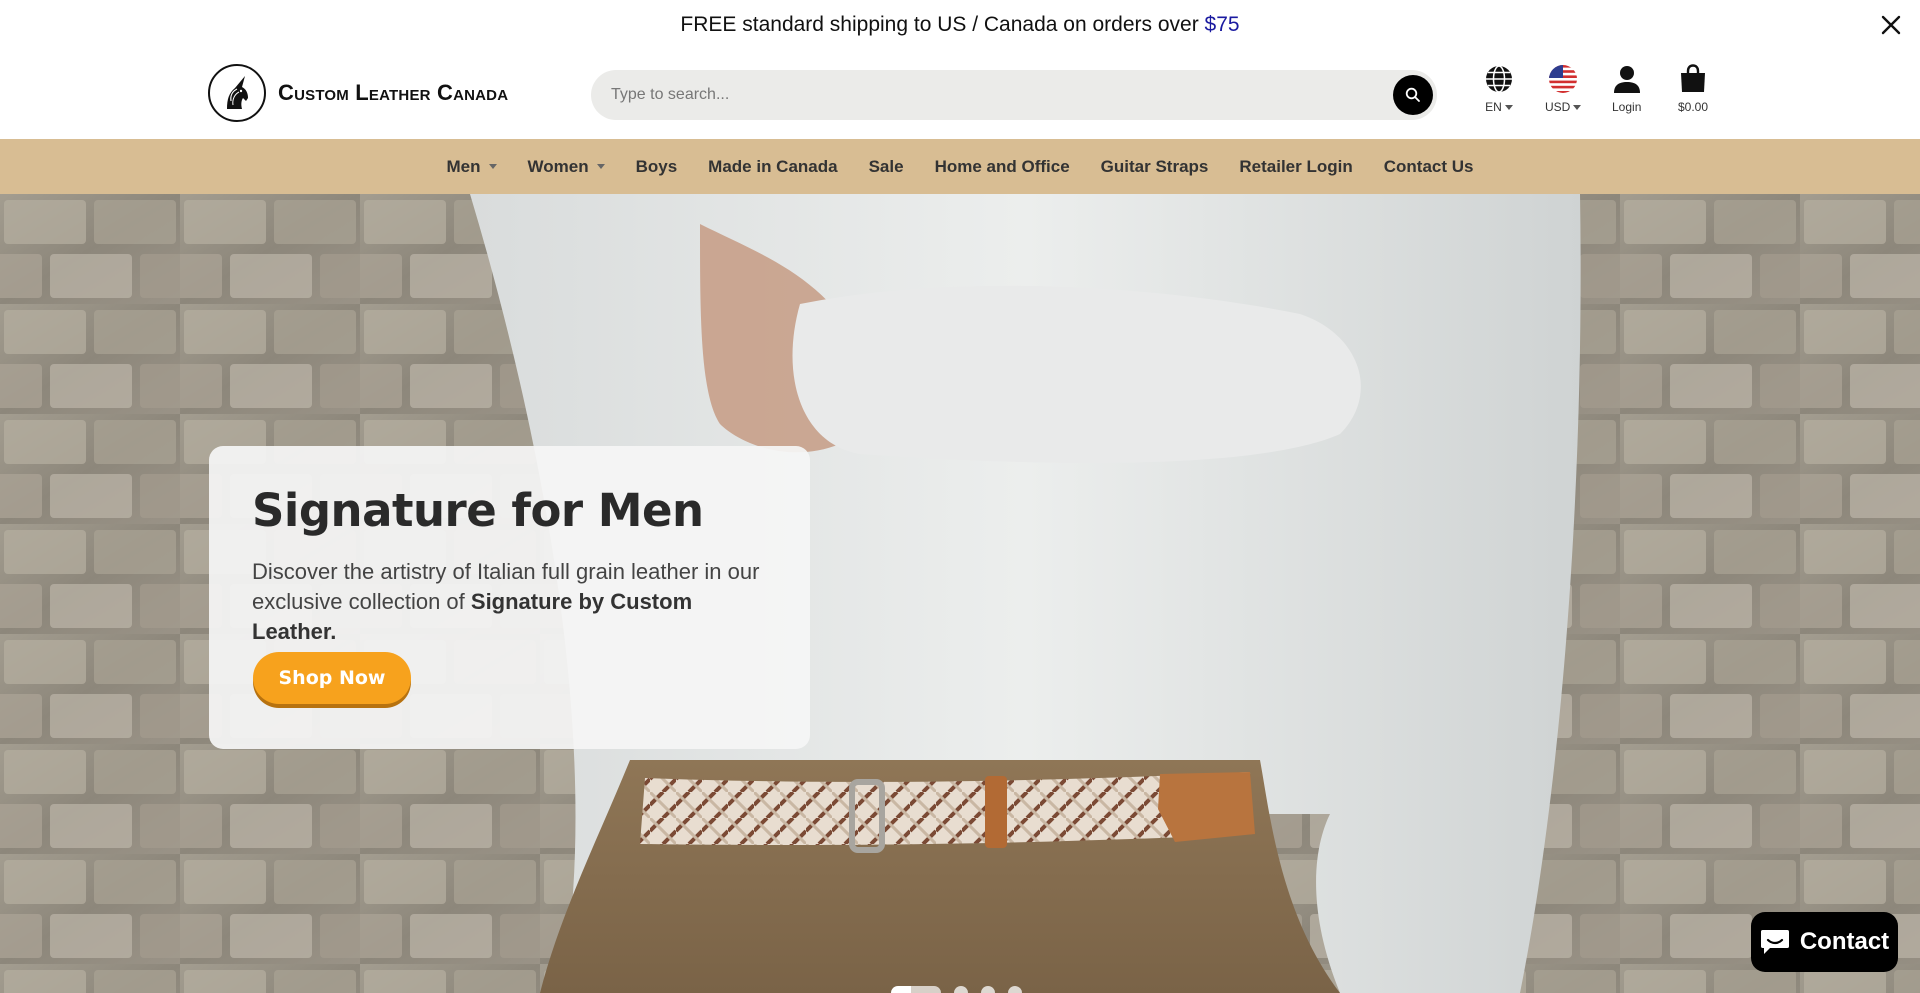 This screenshot has height=993, width=1920. Describe the element at coordinates (463, 166) in the screenshot. I see `nav-item-label: Men` at that location.